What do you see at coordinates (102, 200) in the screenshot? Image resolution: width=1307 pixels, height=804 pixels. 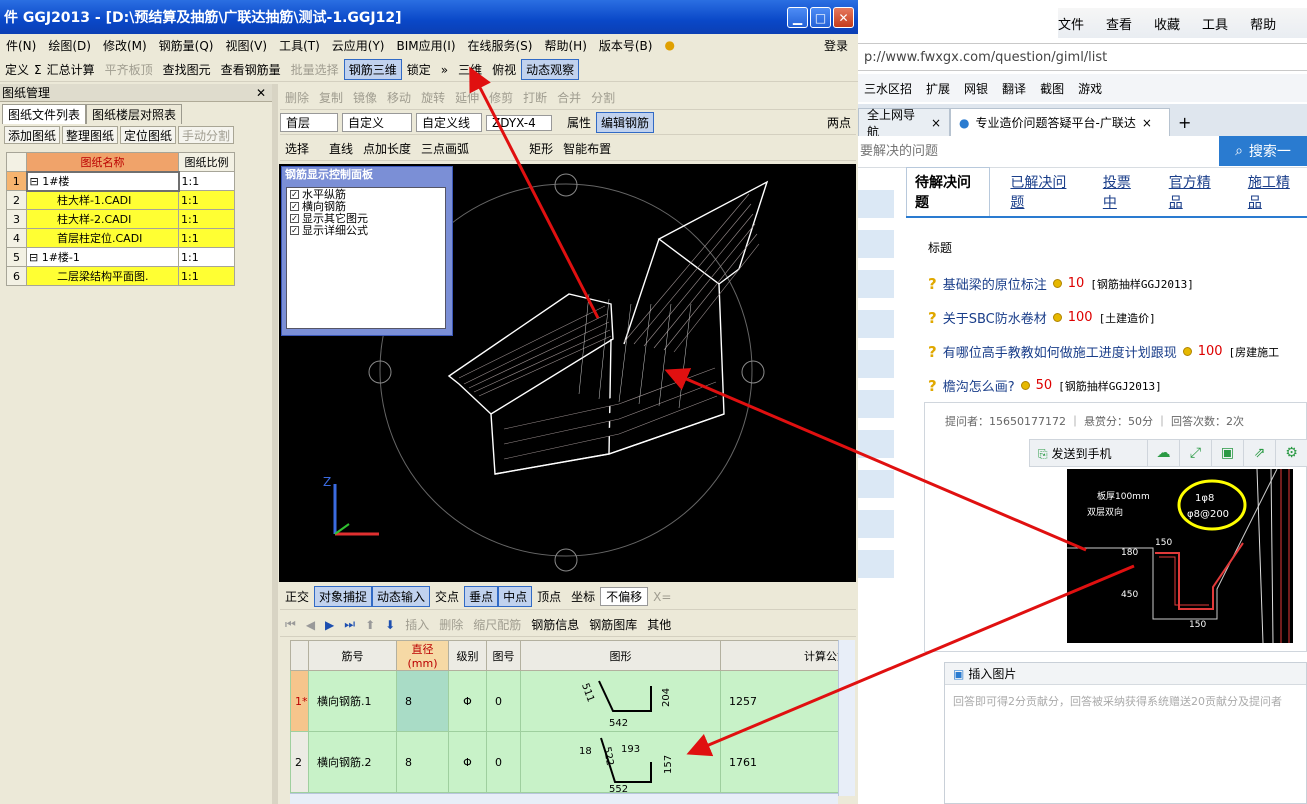 I see `drawing-name: 柱大样-1.CADI` at bounding box center [102, 200].